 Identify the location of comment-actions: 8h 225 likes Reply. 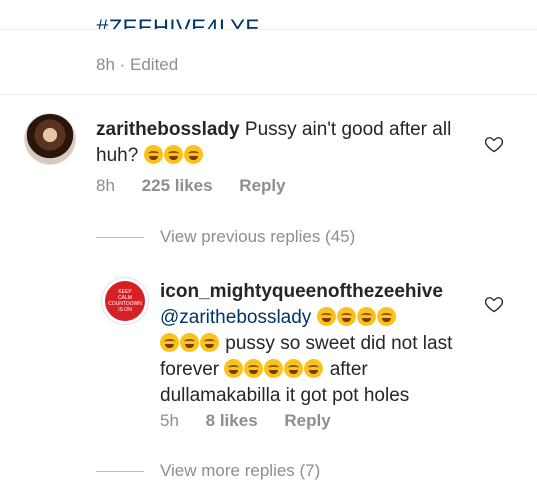
(202, 186).